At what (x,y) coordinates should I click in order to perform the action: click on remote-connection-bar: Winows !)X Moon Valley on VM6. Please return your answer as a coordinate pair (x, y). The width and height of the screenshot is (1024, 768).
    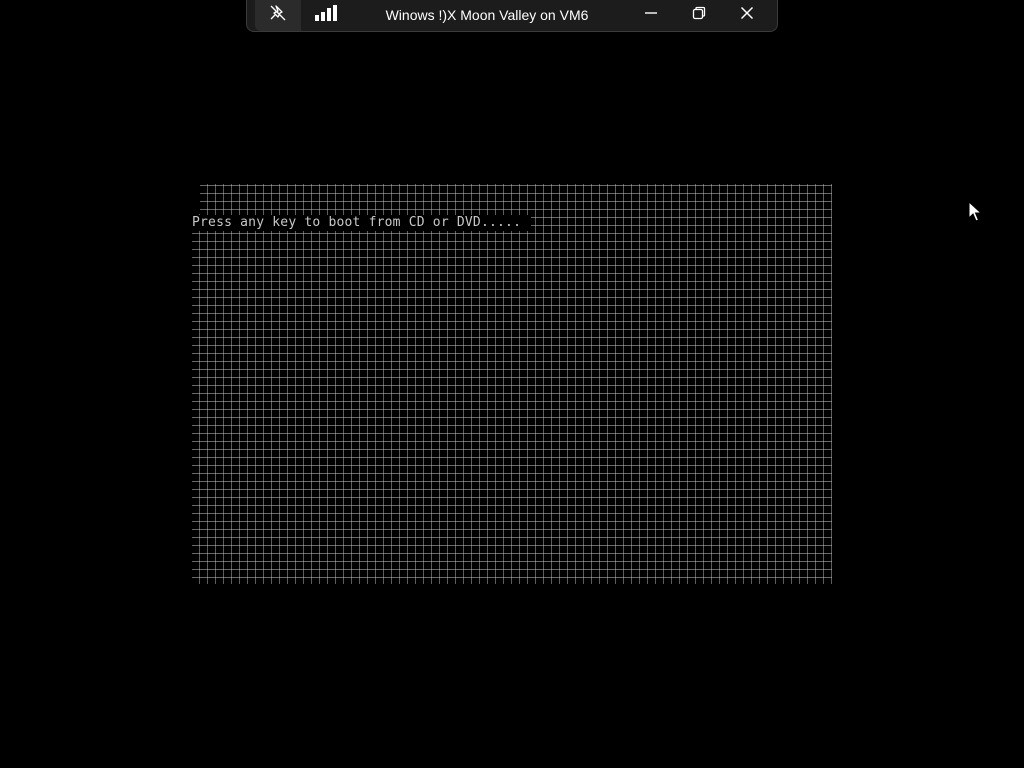
    Looking at the image, I should click on (512, 16).